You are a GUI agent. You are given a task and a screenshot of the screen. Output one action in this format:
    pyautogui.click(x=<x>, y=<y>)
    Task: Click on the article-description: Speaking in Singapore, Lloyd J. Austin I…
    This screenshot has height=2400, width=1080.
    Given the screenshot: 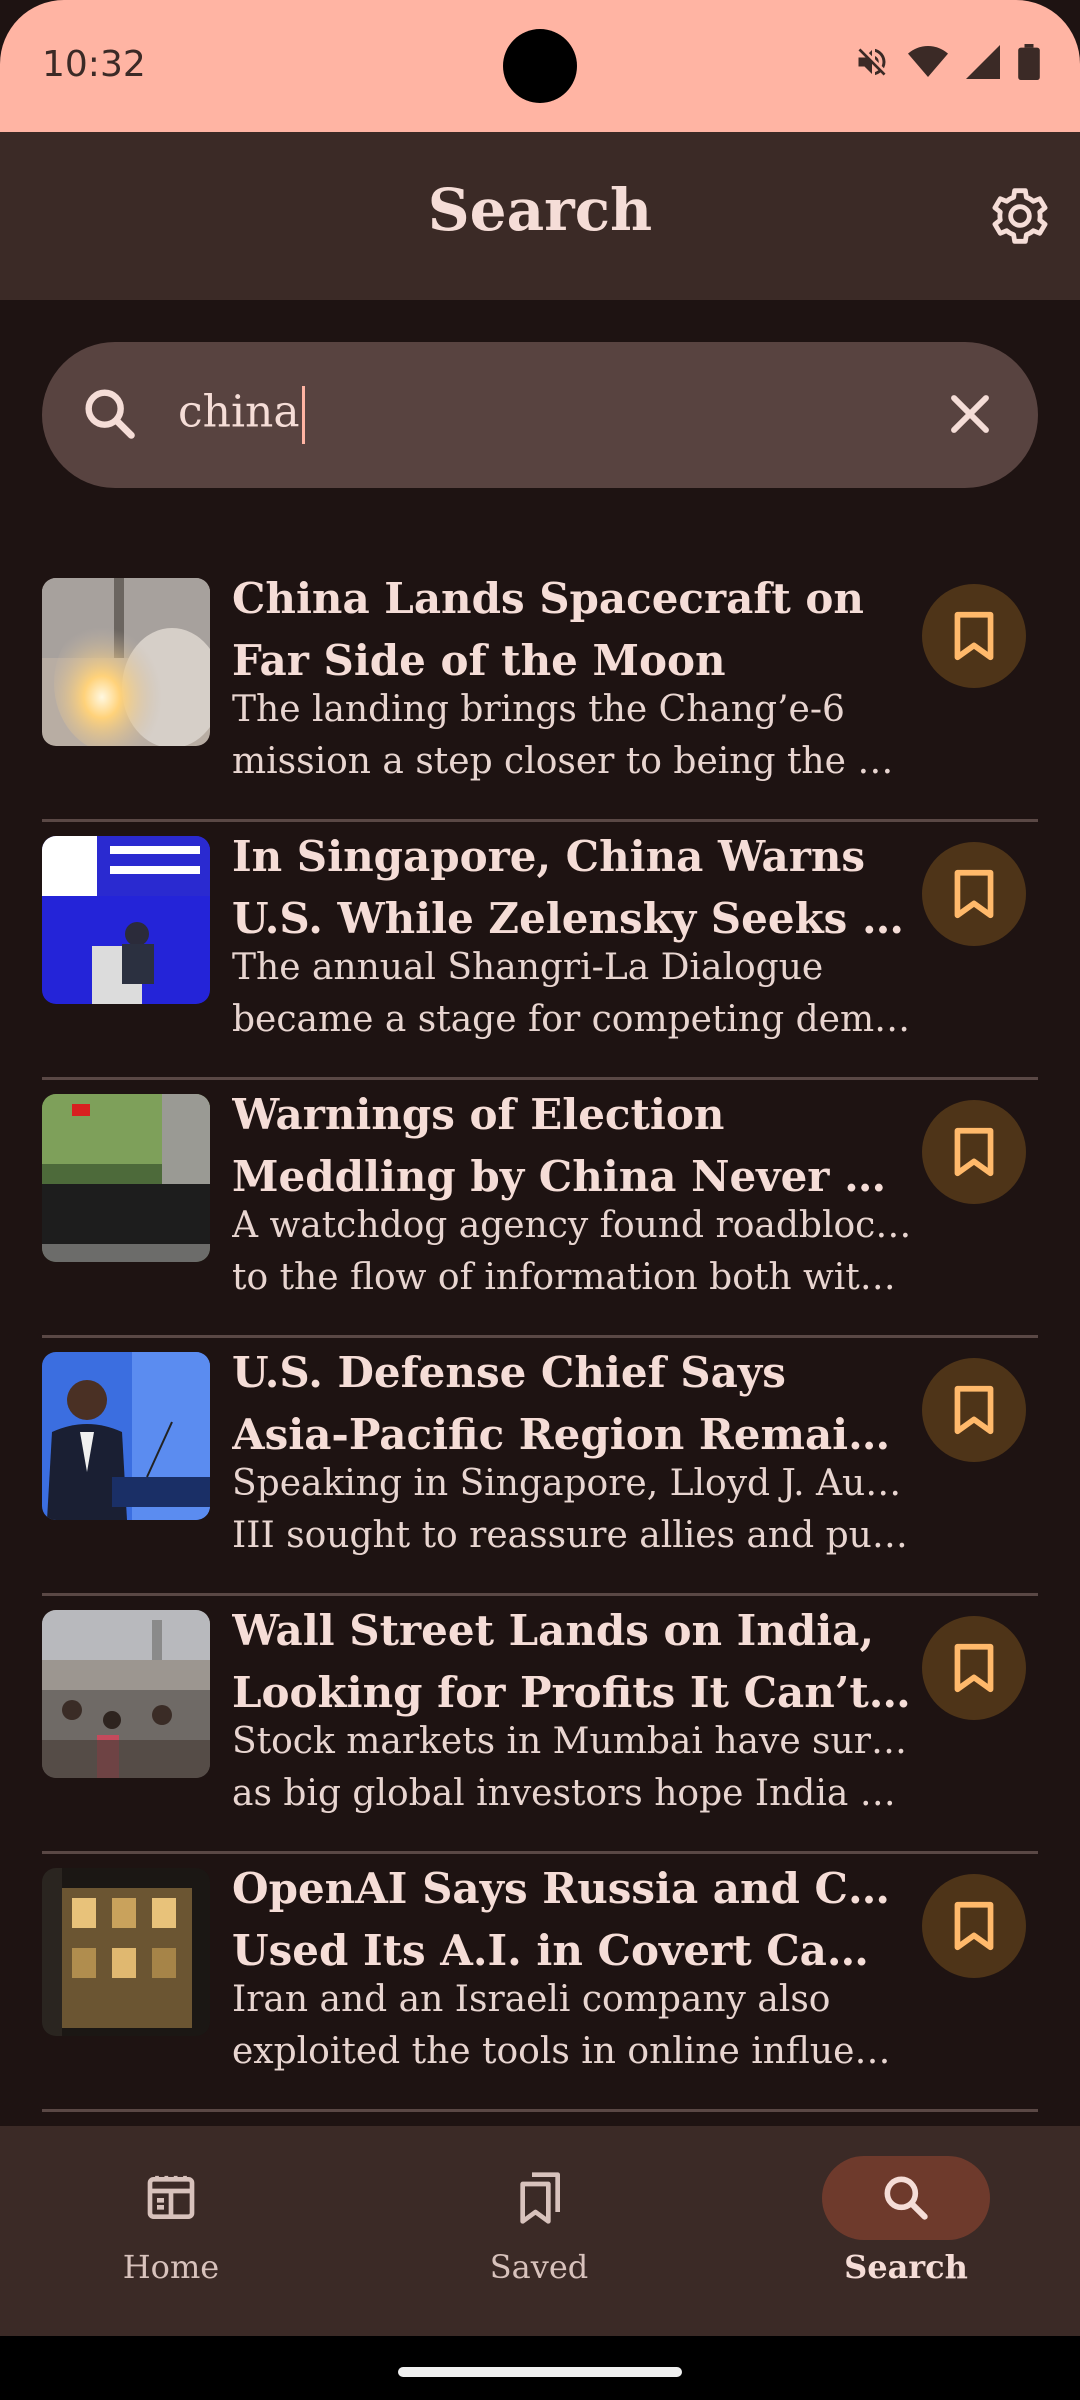 What is the action you would take?
    pyautogui.click(x=572, y=1510)
    